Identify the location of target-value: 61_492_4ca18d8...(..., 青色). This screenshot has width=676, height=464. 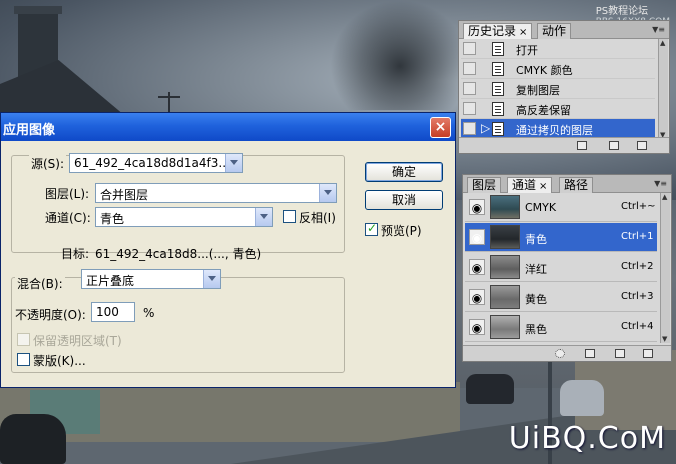
(178, 254).